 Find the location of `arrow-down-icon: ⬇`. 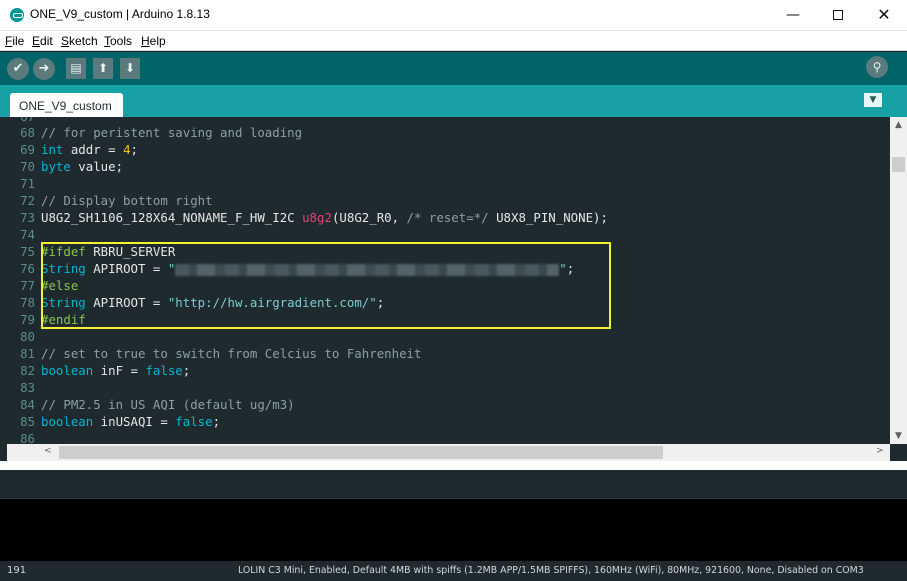

arrow-down-icon: ⬇ is located at coordinates (130, 68).